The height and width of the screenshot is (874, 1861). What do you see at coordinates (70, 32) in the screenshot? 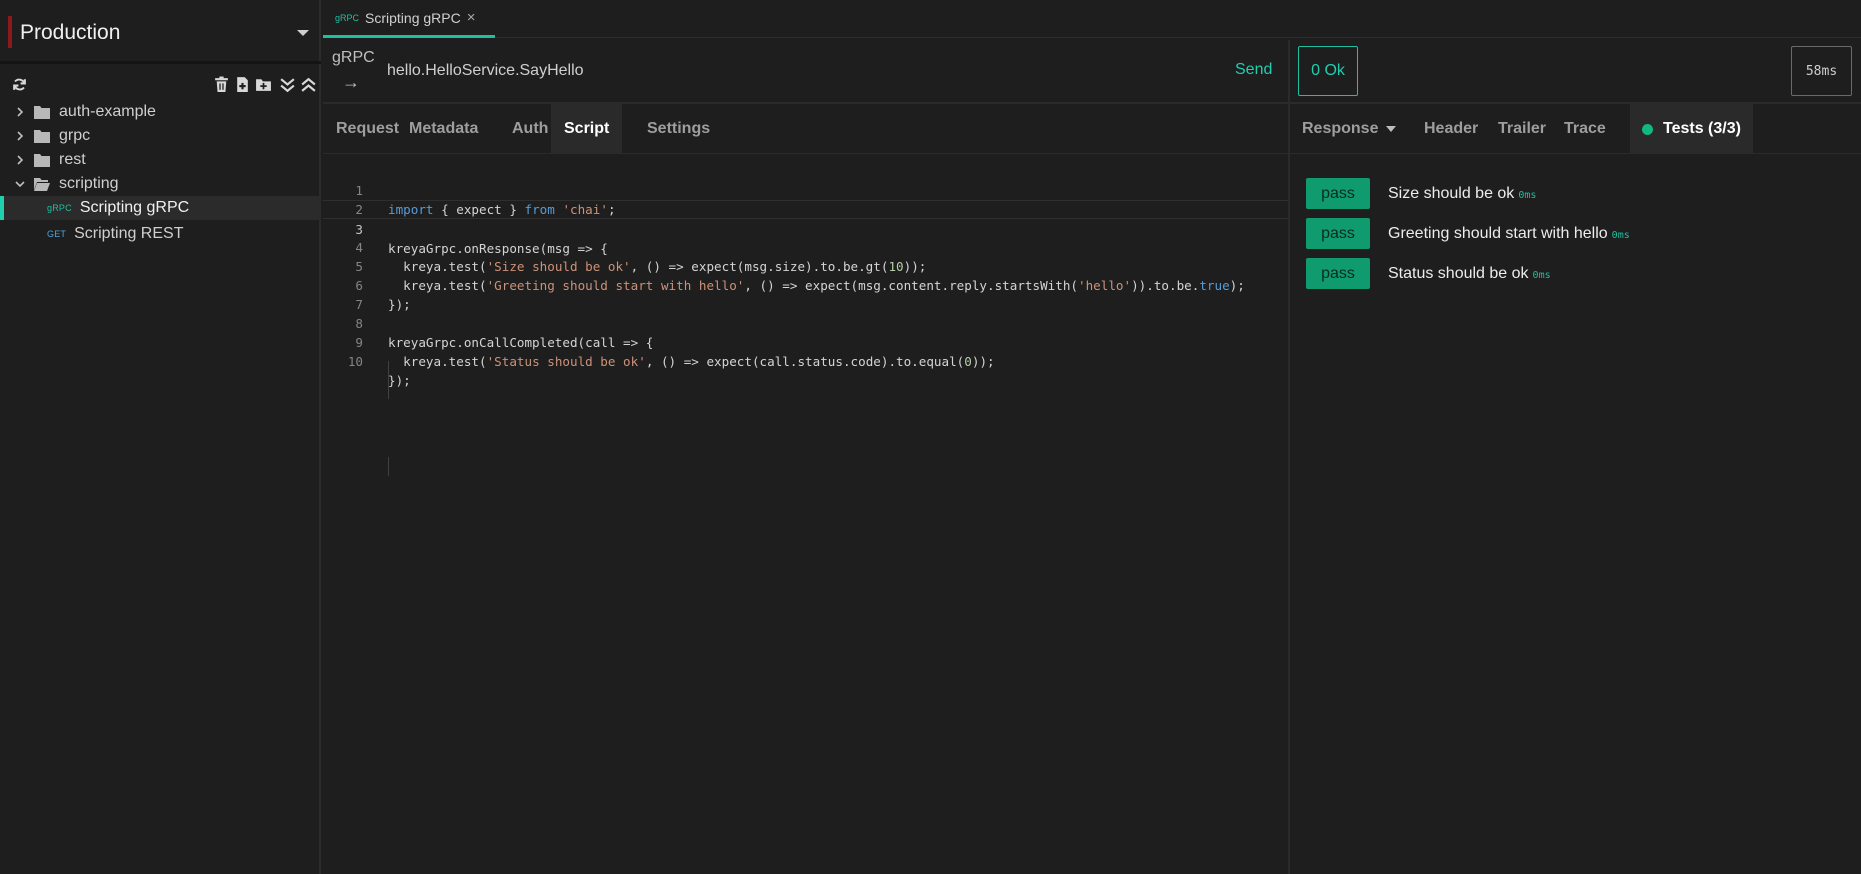
I see `environment-name: Production` at bounding box center [70, 32].